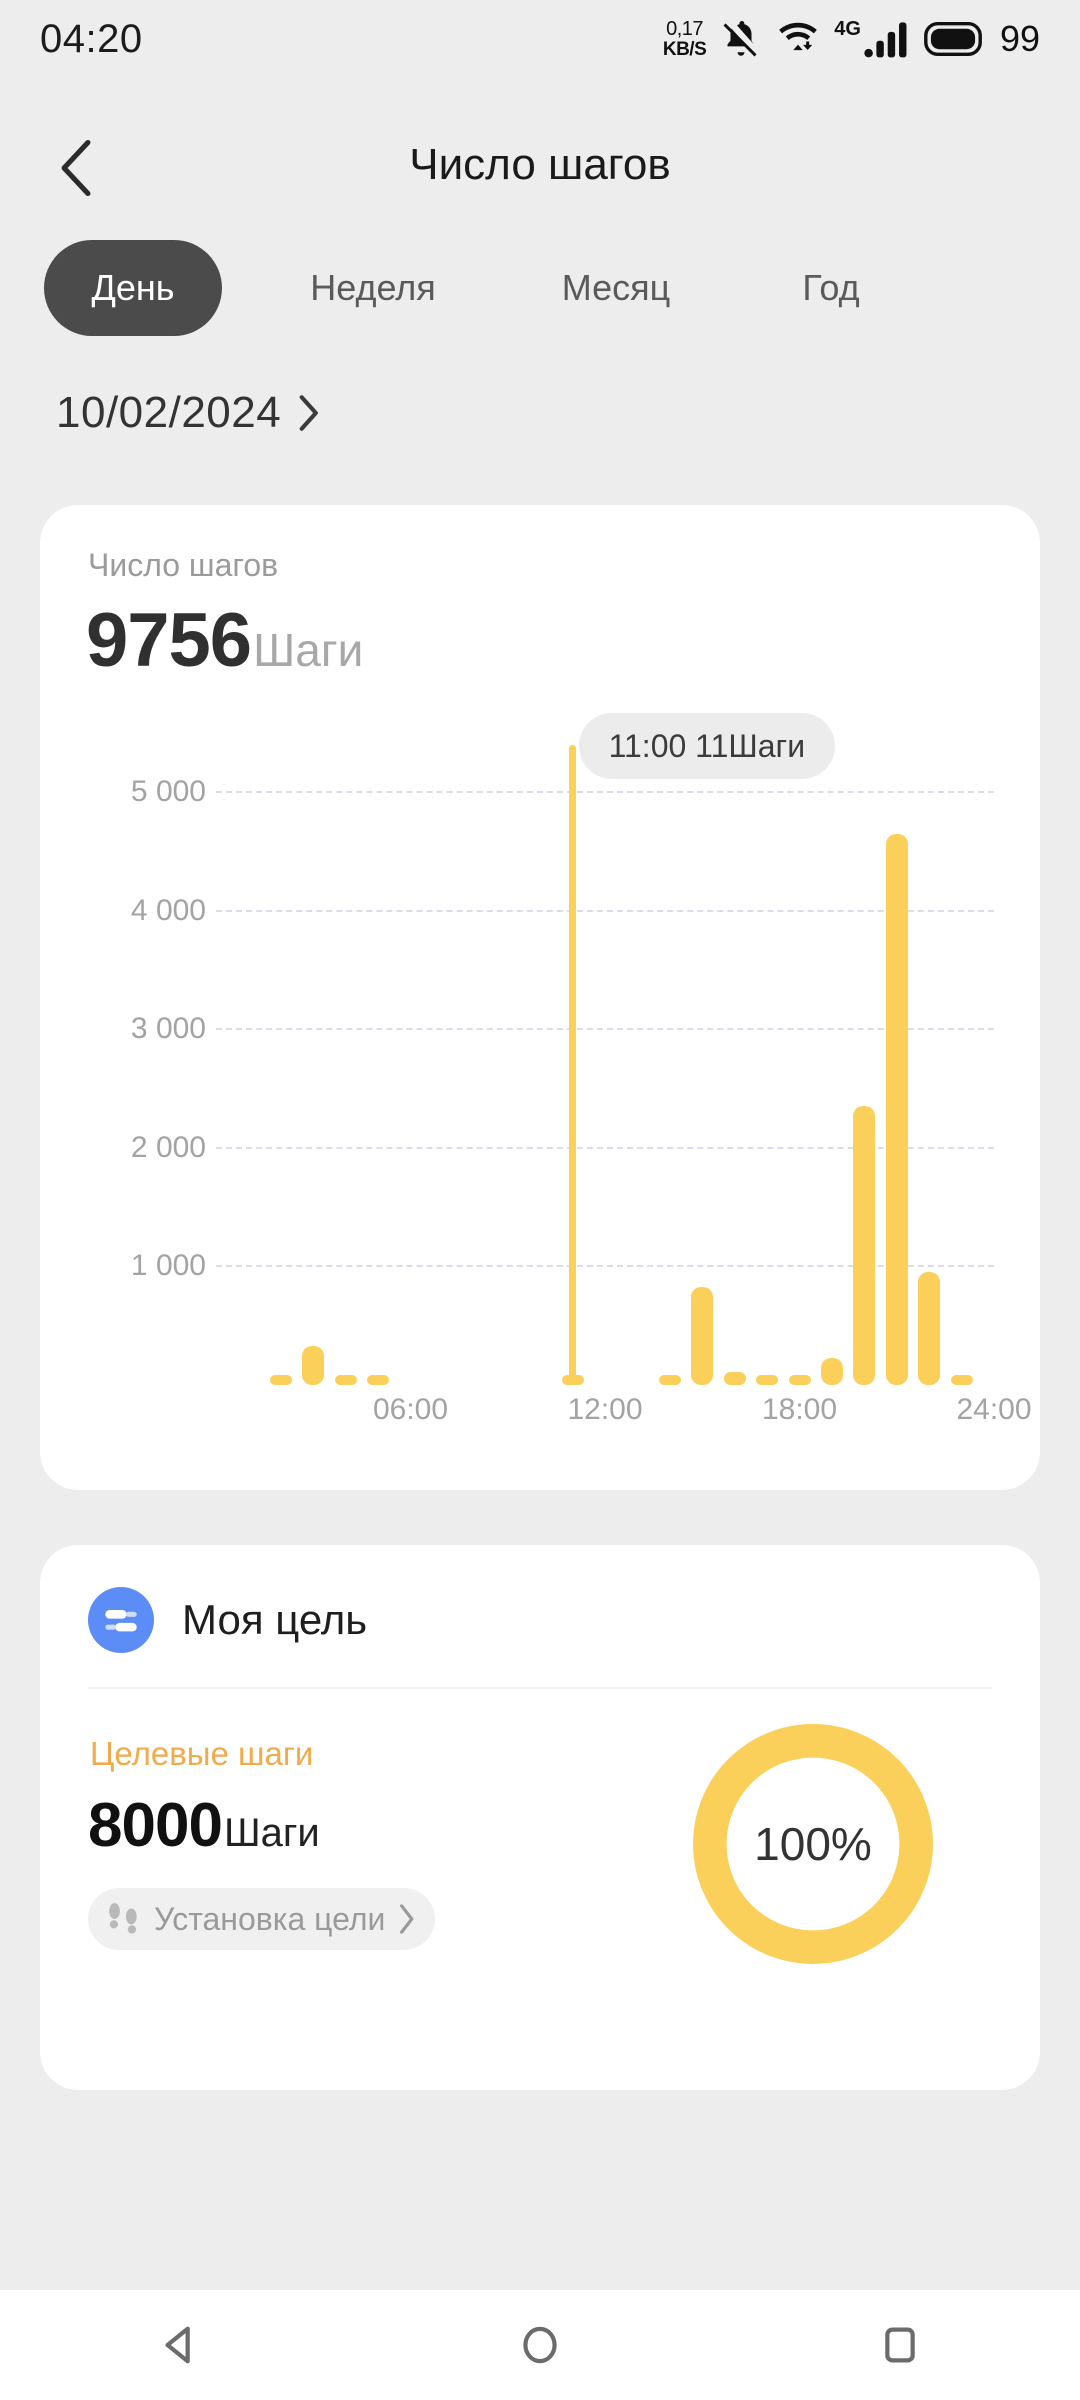 Image resolution: width=1080 pixels, height=2400 pixels. I want to click on wifi-icon, so click(798, 36).